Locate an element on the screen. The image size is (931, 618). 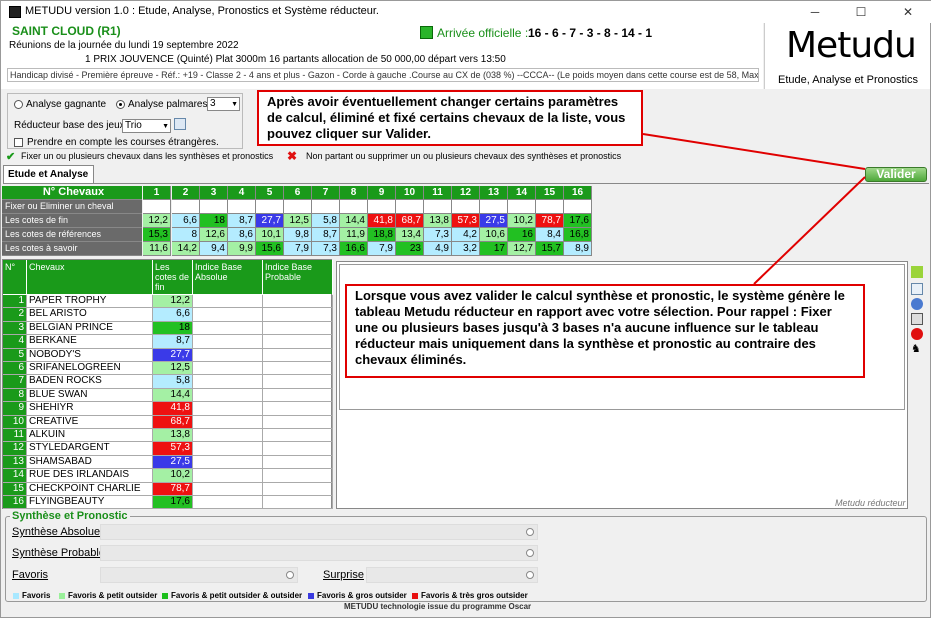
horse-name: STYLEDARGENT is located at coordinates (90, 449).